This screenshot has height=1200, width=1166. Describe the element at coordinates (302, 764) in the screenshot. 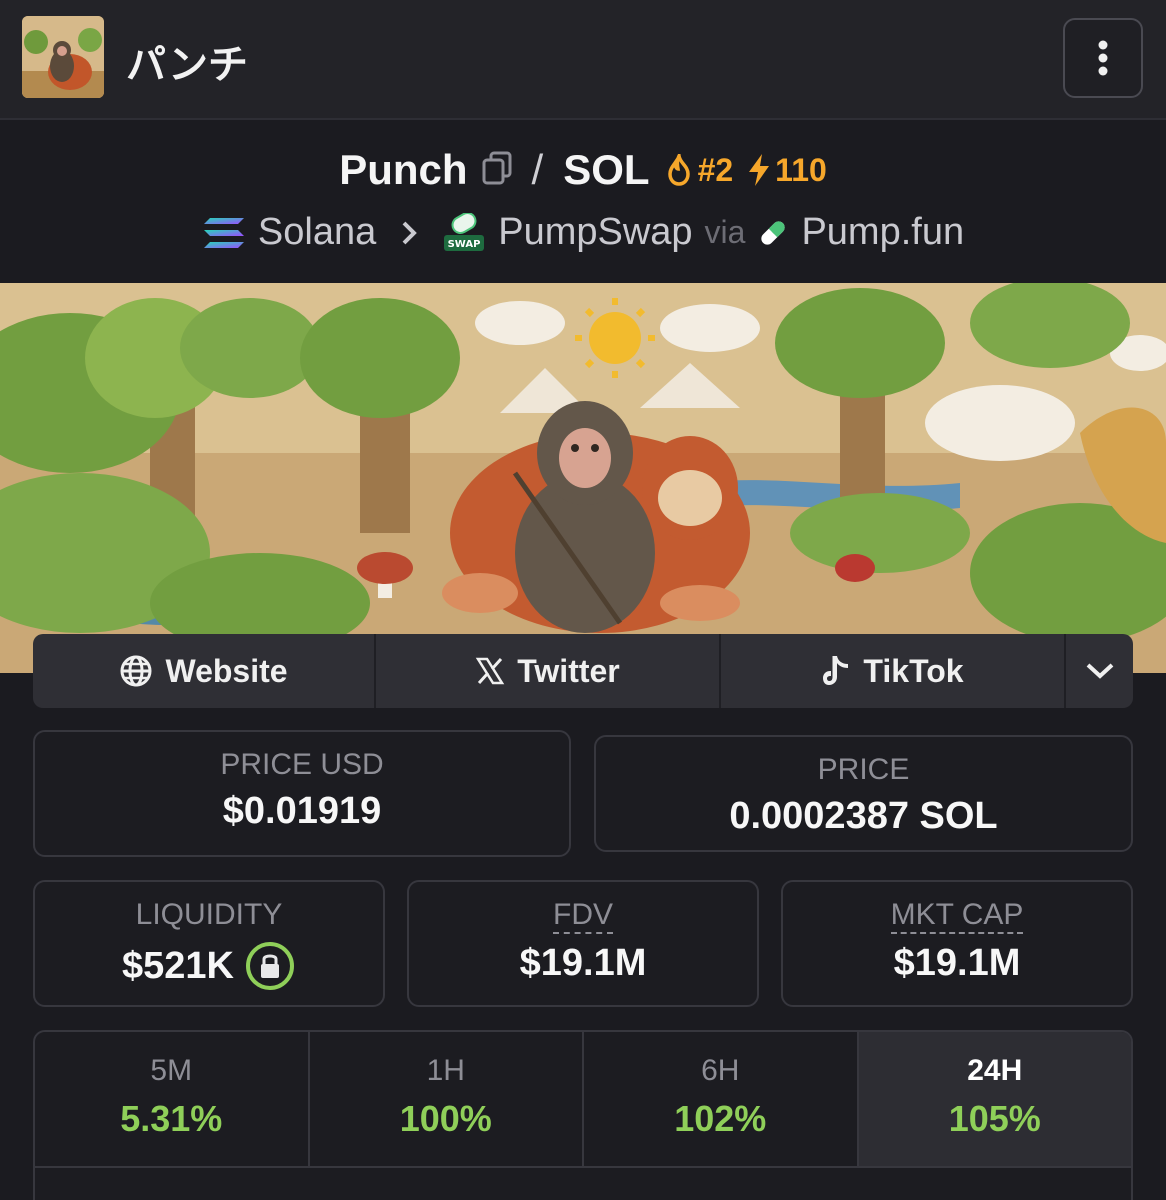

I see `price-usd-label: PRICE USD` at that location.